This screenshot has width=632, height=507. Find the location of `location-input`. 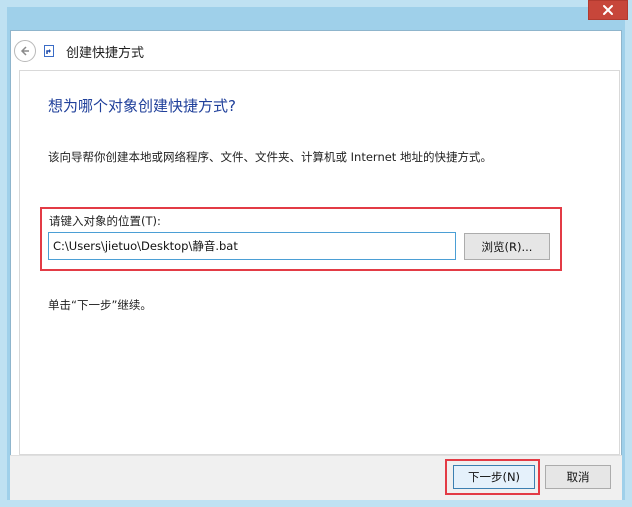

location-input is located at coordinates (252, 246).